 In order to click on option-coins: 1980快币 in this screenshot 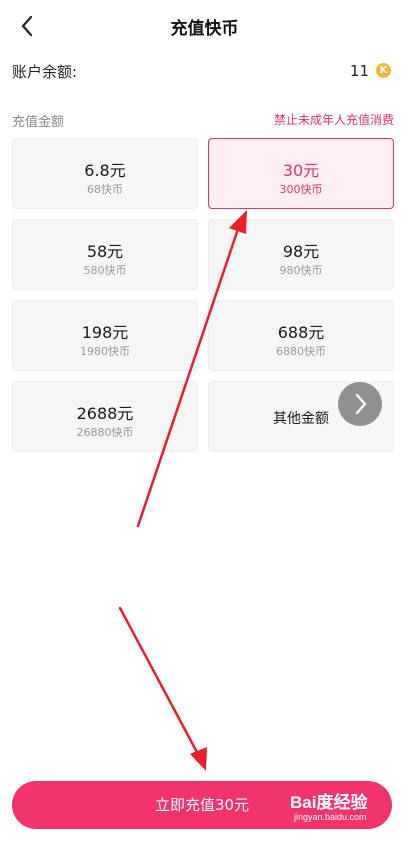, I will do `click(105, 351)`.